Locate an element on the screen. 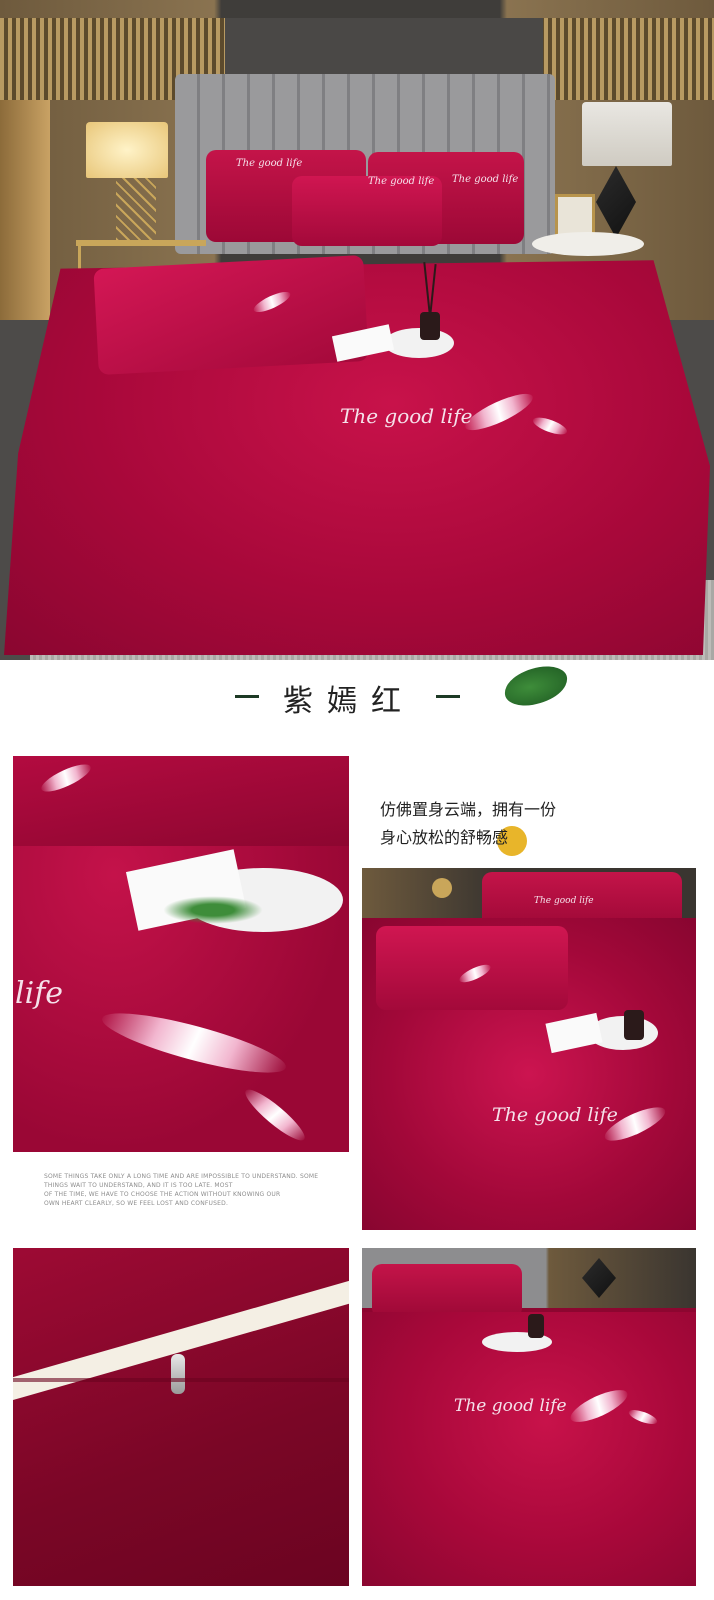  back-pillows is located at coordinates (447, 1291).